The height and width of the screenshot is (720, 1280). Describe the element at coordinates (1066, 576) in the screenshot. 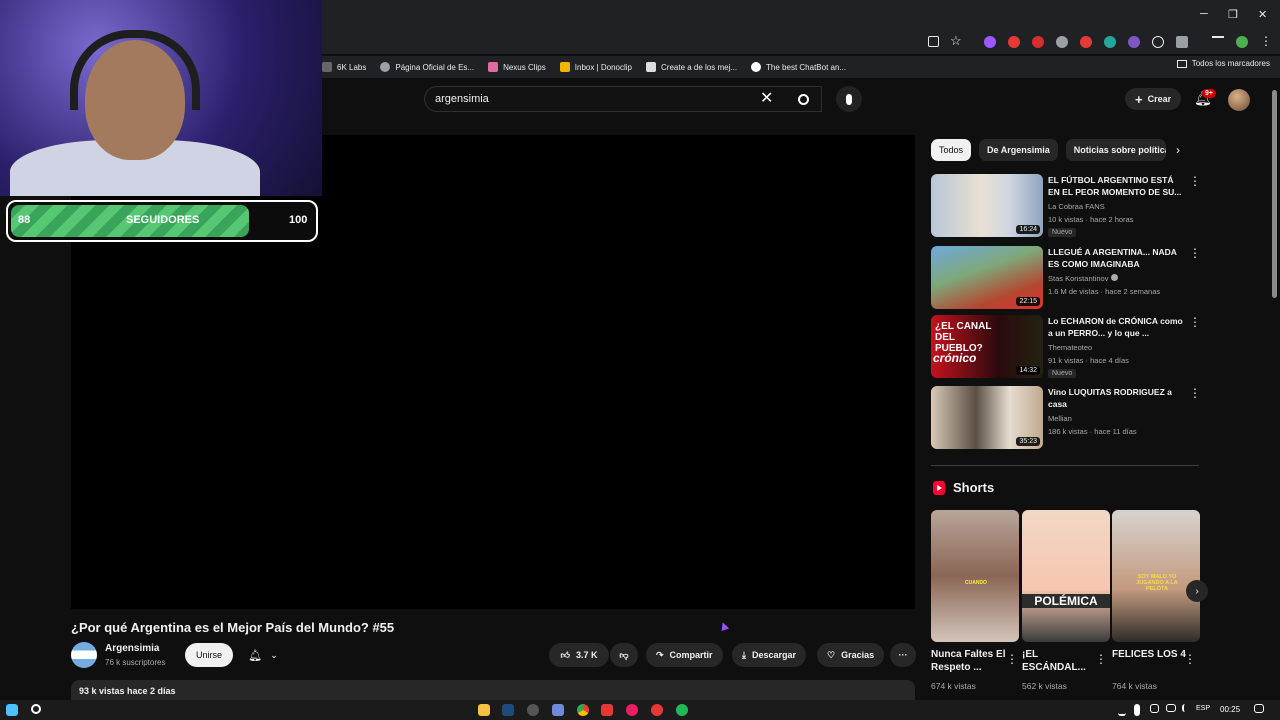

I see `short-thumbnail: POLÉMICA` at that location.